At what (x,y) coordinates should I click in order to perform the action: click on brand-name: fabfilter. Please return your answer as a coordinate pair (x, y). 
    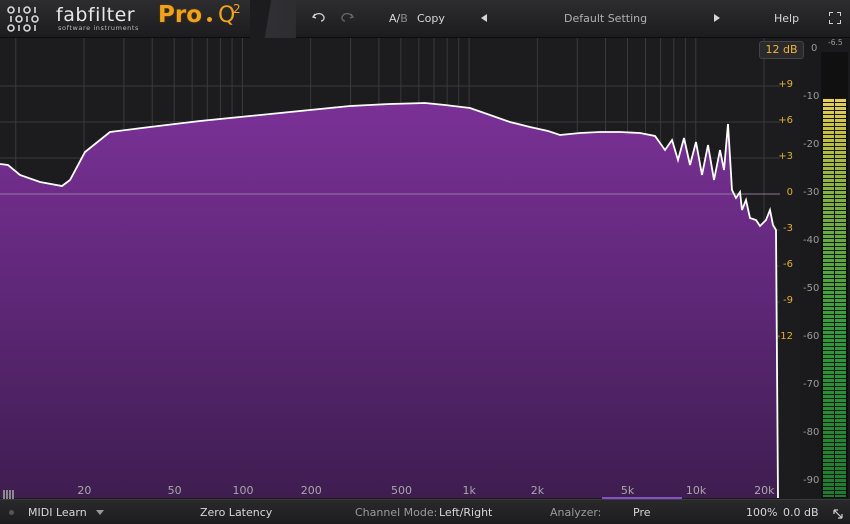
    Looking at the image, I should click on (96, 15).